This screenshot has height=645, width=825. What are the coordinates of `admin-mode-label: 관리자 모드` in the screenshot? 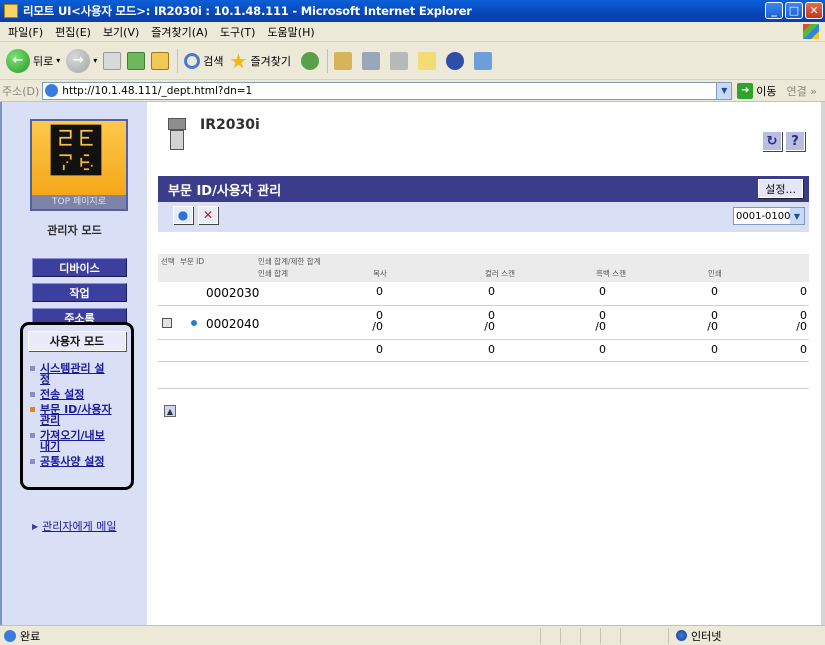 It's located at (74, 230).